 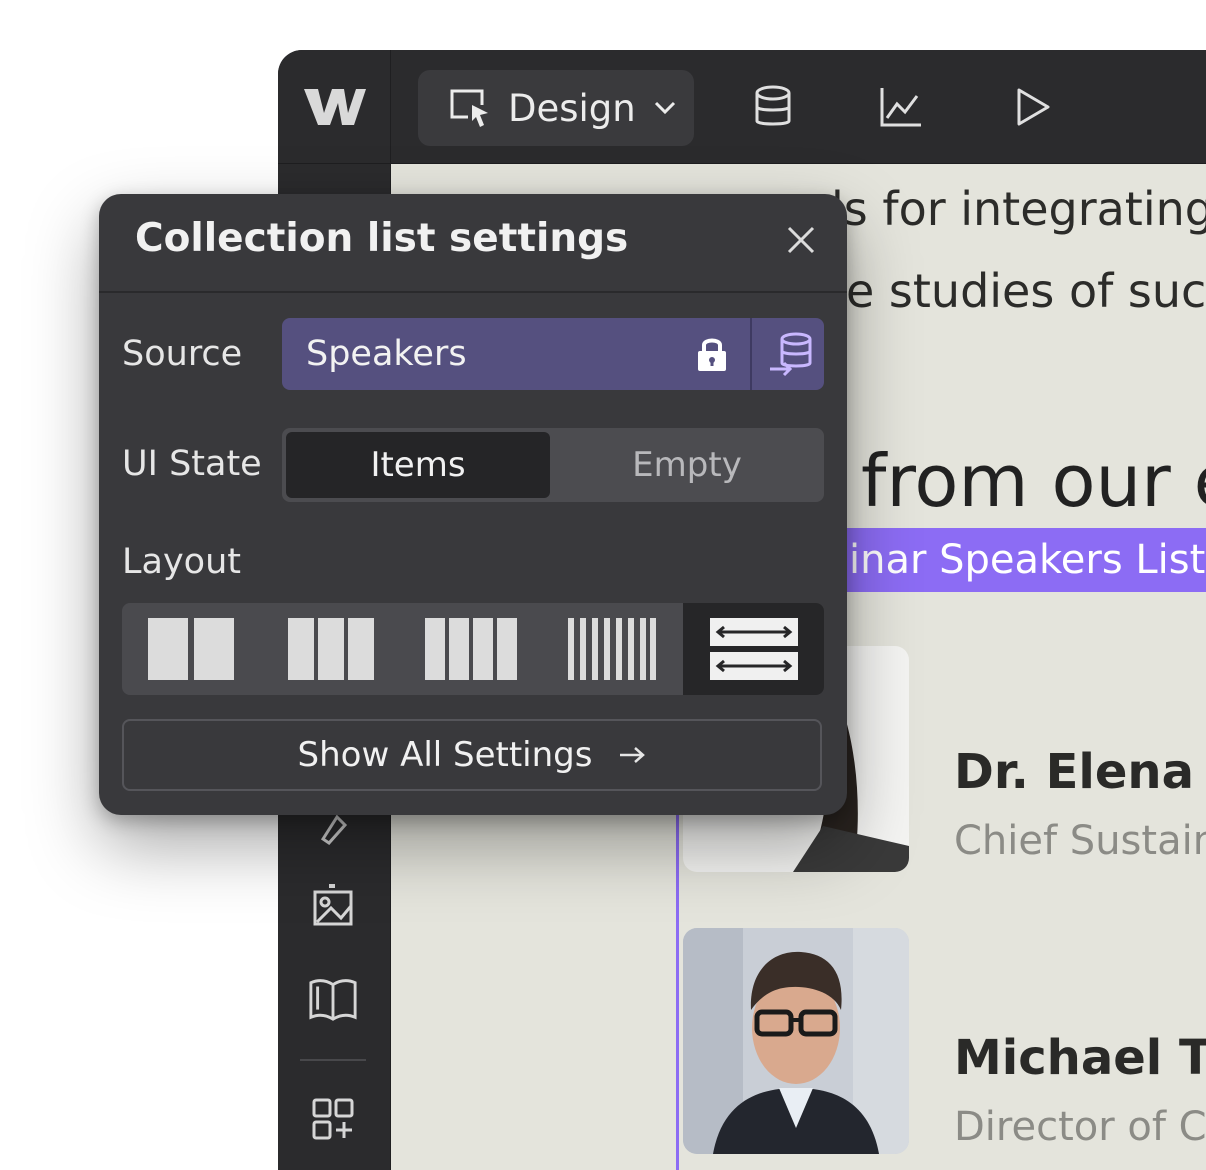 I want to click on design-mode-button: Design, so click(x=556, y=108).